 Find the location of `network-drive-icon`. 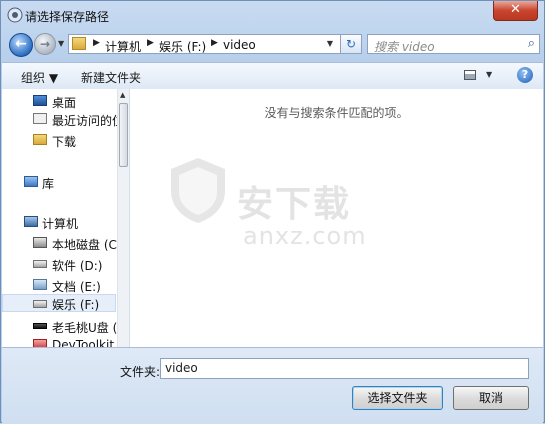

network-drive-icon is located at coordinates (40, 284).